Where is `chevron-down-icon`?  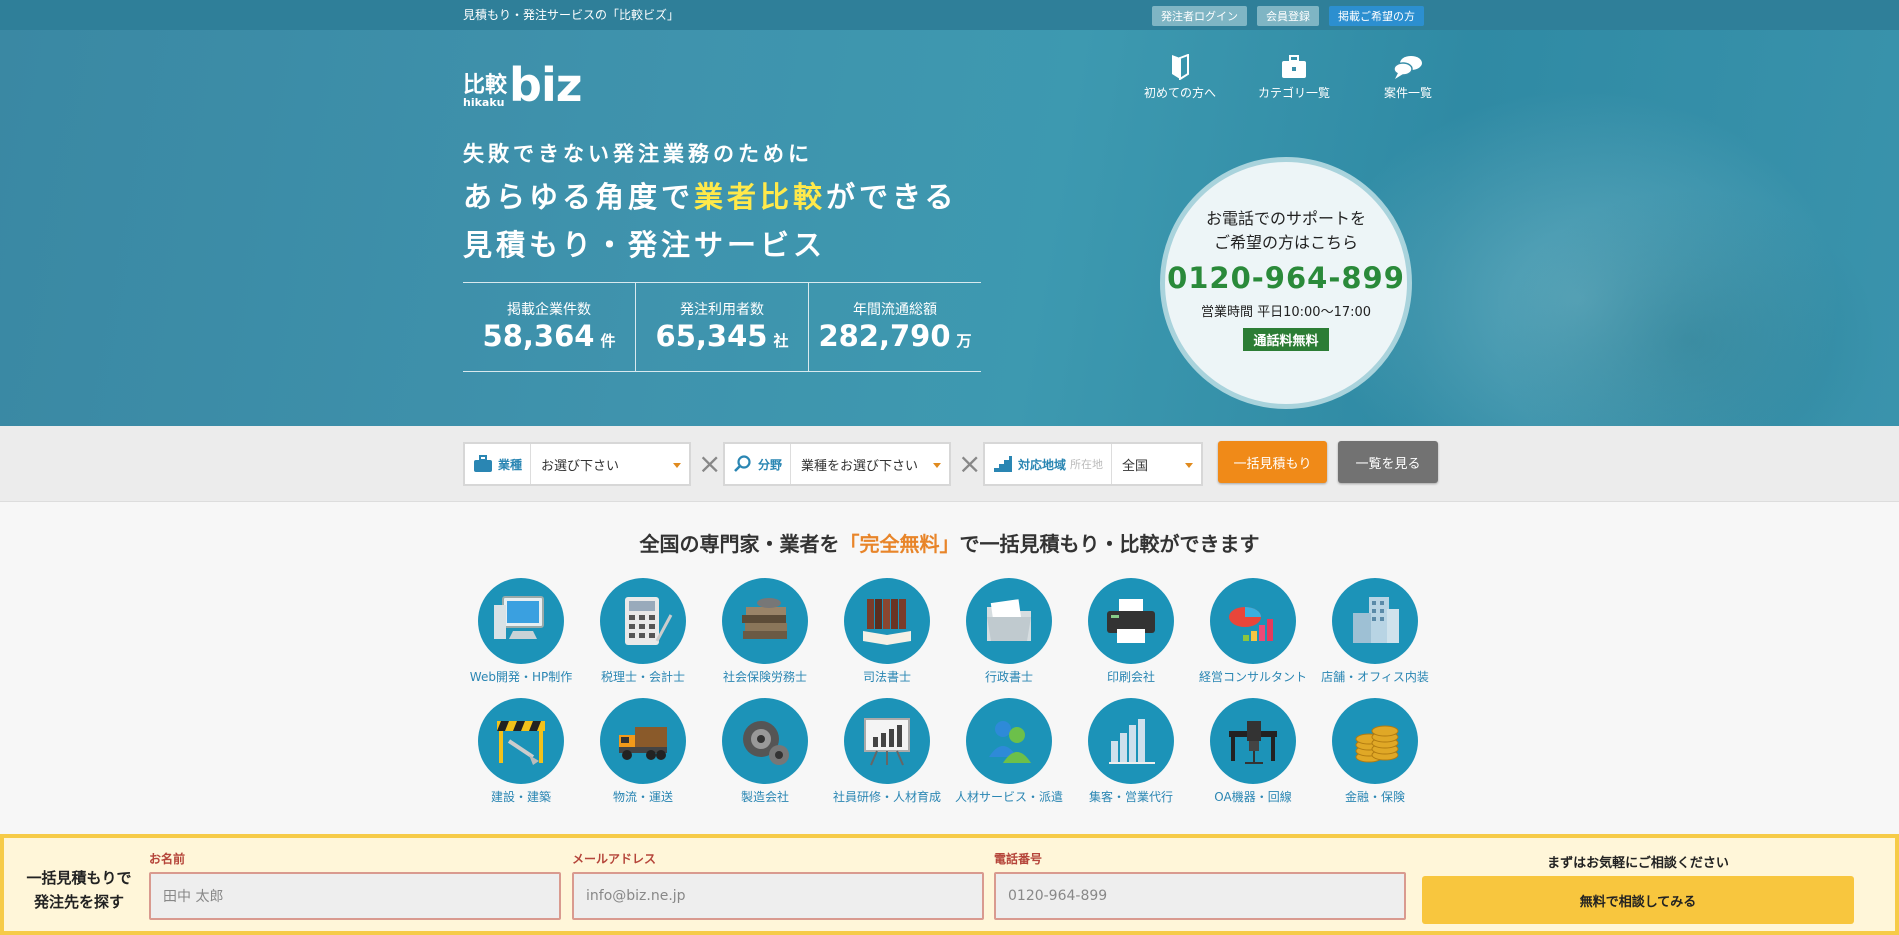
chevron-down-icon is located at coordinates (937, 465).